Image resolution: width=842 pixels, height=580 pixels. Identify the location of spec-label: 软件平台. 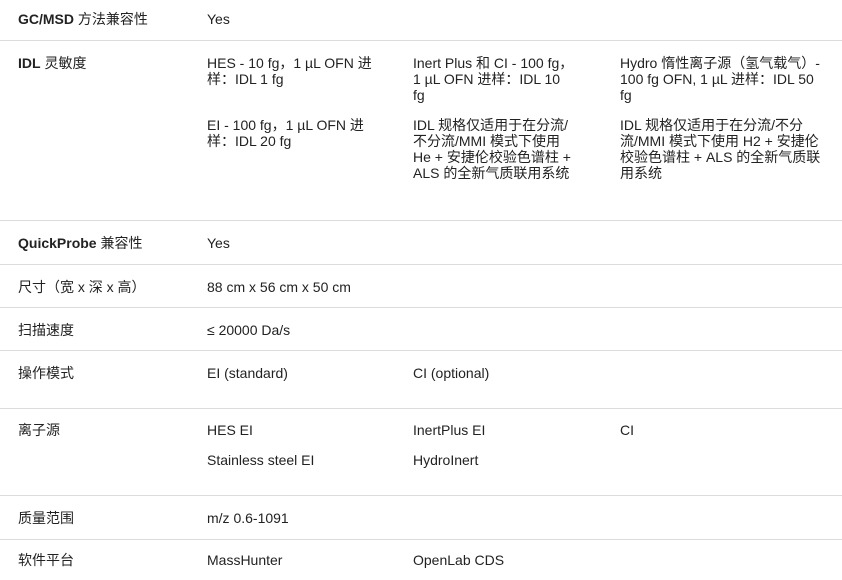
(46, 560).